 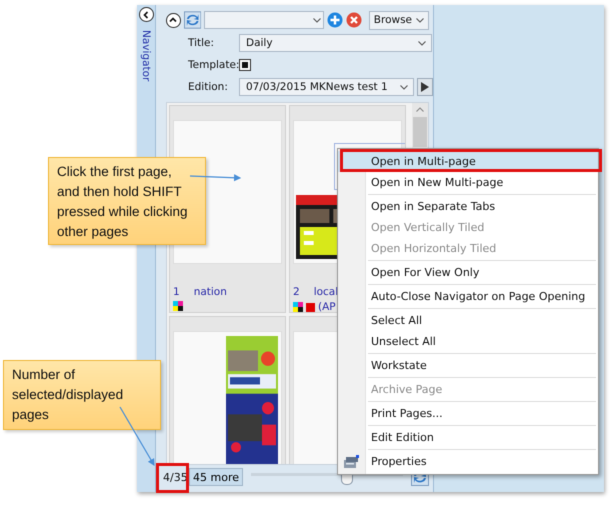 What do you see at coordinates (326, 292) in the screenshot?
I see `page-name: local` at bounding box center [326, 292].